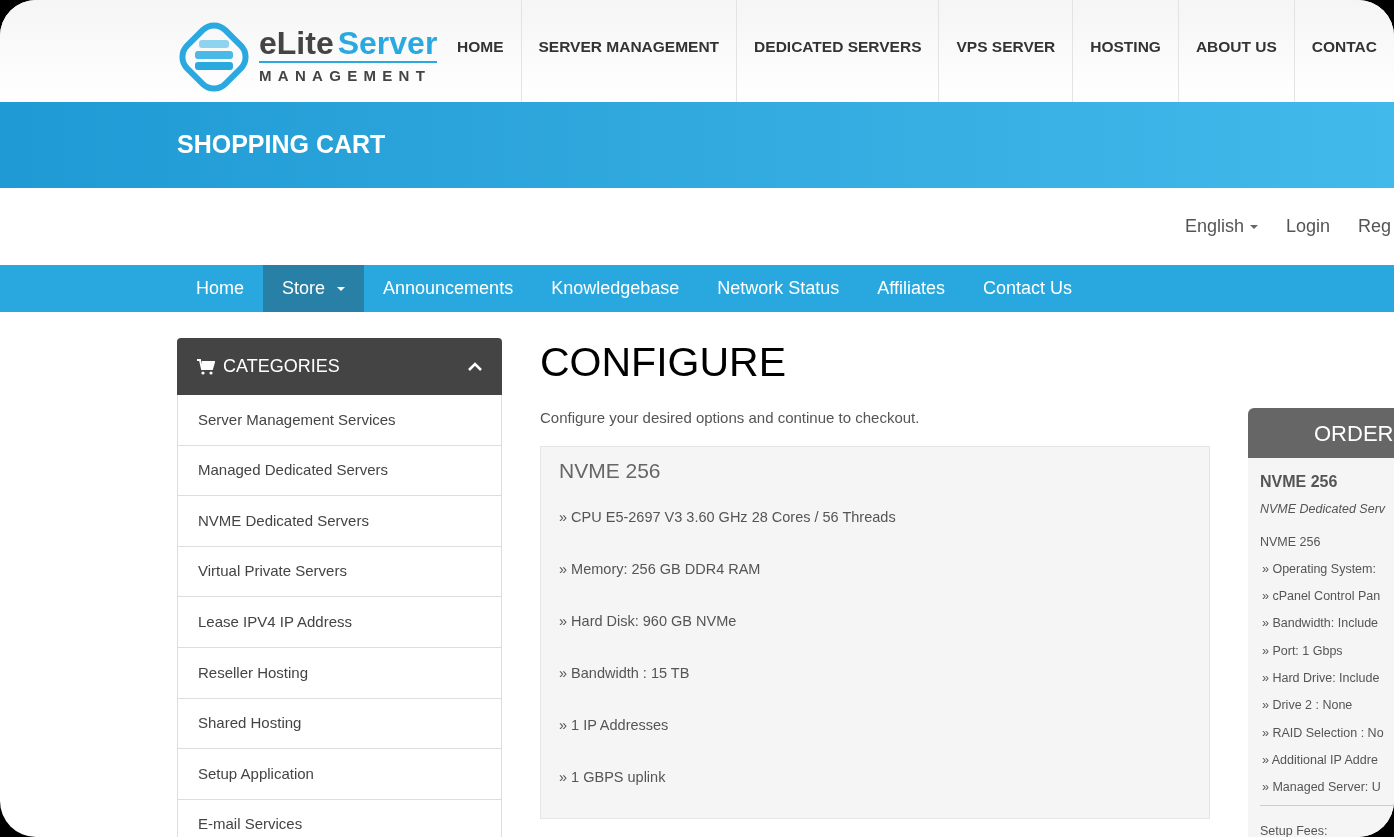 Image resolution: width=1394 pixels, height=837 pixels. Describe the element at coordinates (1294, 830) in the screenshot. I see `setup-fees-label: Setup Fees:` at that location.